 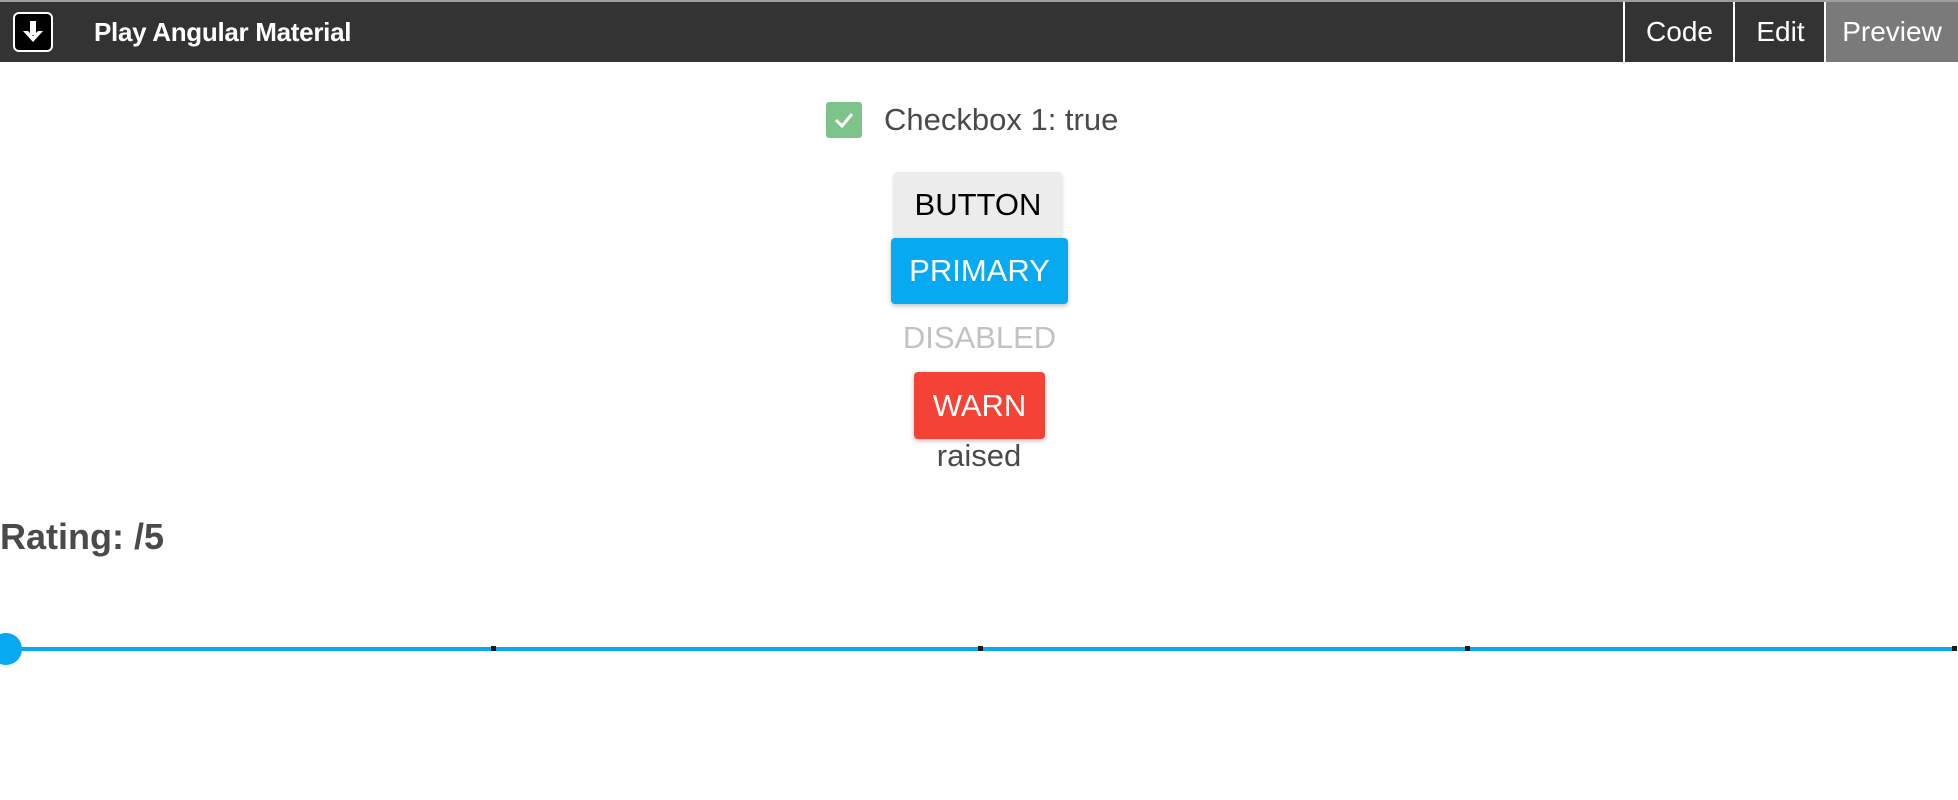 I want to click on default-button: BUTTON, so click(x=978, y=205).